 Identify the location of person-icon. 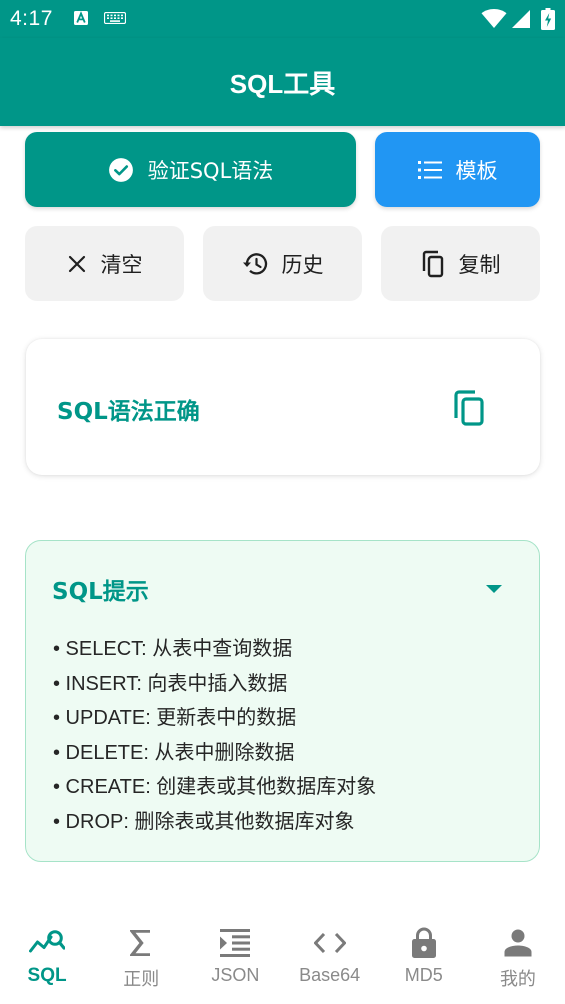
(518, 943).